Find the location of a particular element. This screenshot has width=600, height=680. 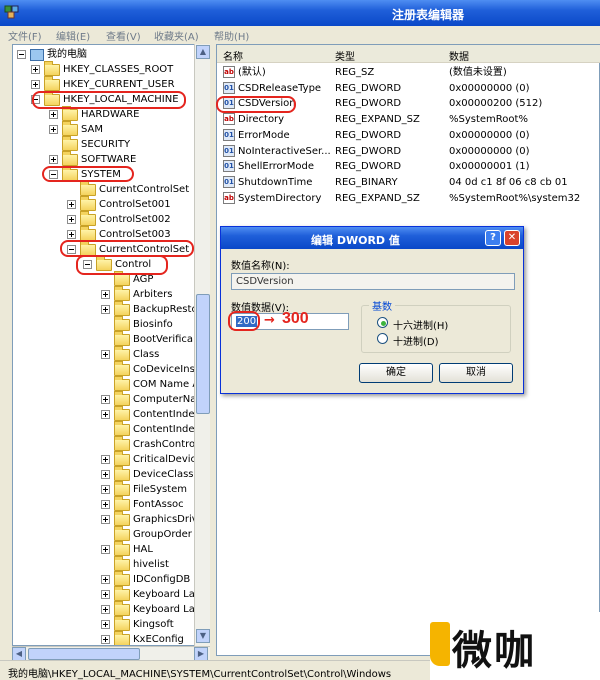

hex-radio is located at coordinates (382, 322).